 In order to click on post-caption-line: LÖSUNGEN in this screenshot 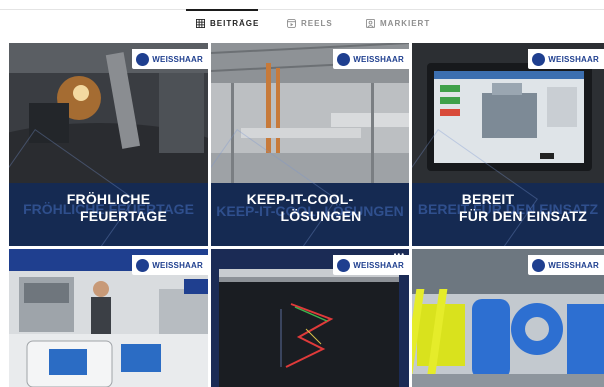, I will do `click(321, 216)`.